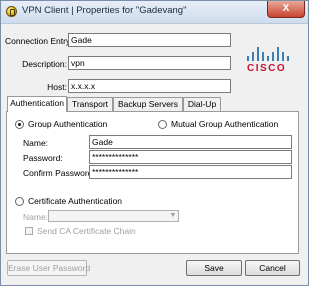  What do you see at coordinates (44, 64) in the screenshot?
I see `description-label: Description:` at bounding box center [44, 64].